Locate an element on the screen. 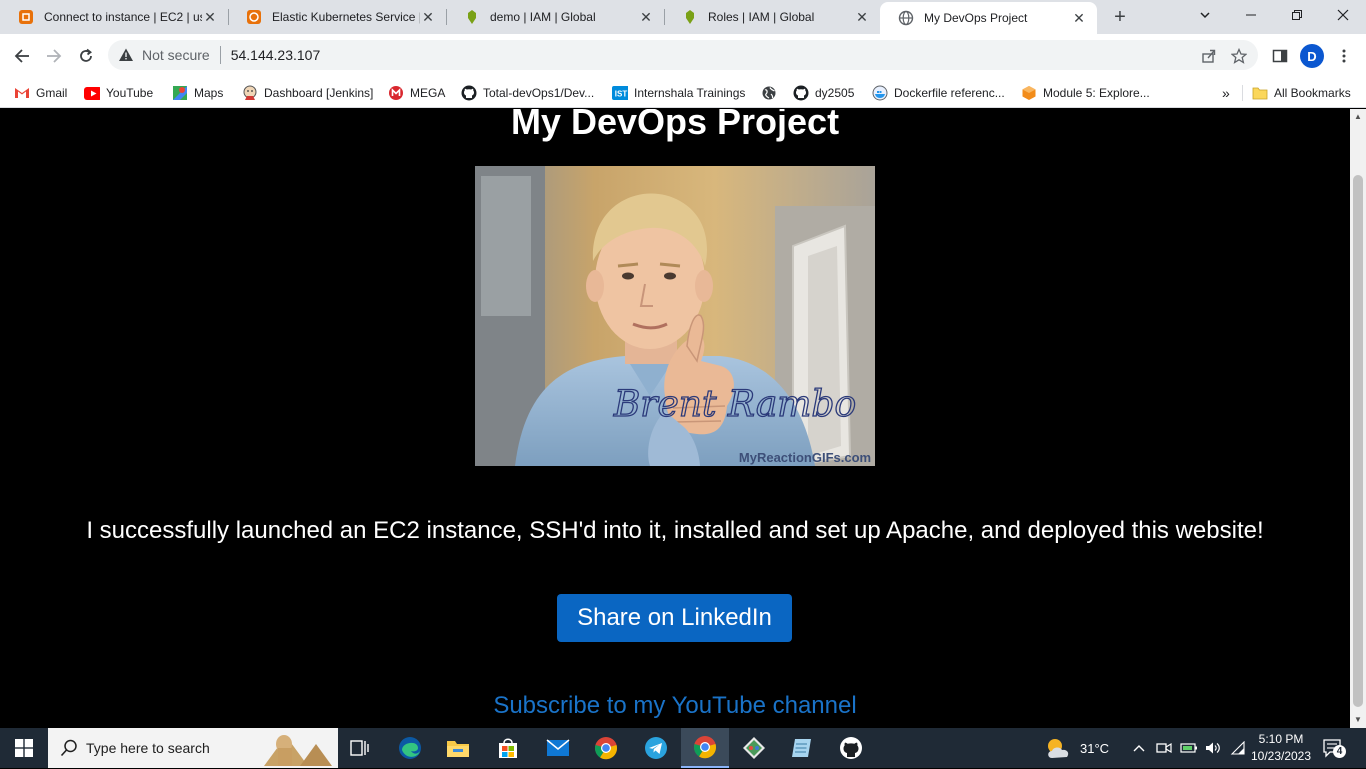 The height and width of the screenshot is (769, 1366). share-icon is located at coordinates (1209, 56).